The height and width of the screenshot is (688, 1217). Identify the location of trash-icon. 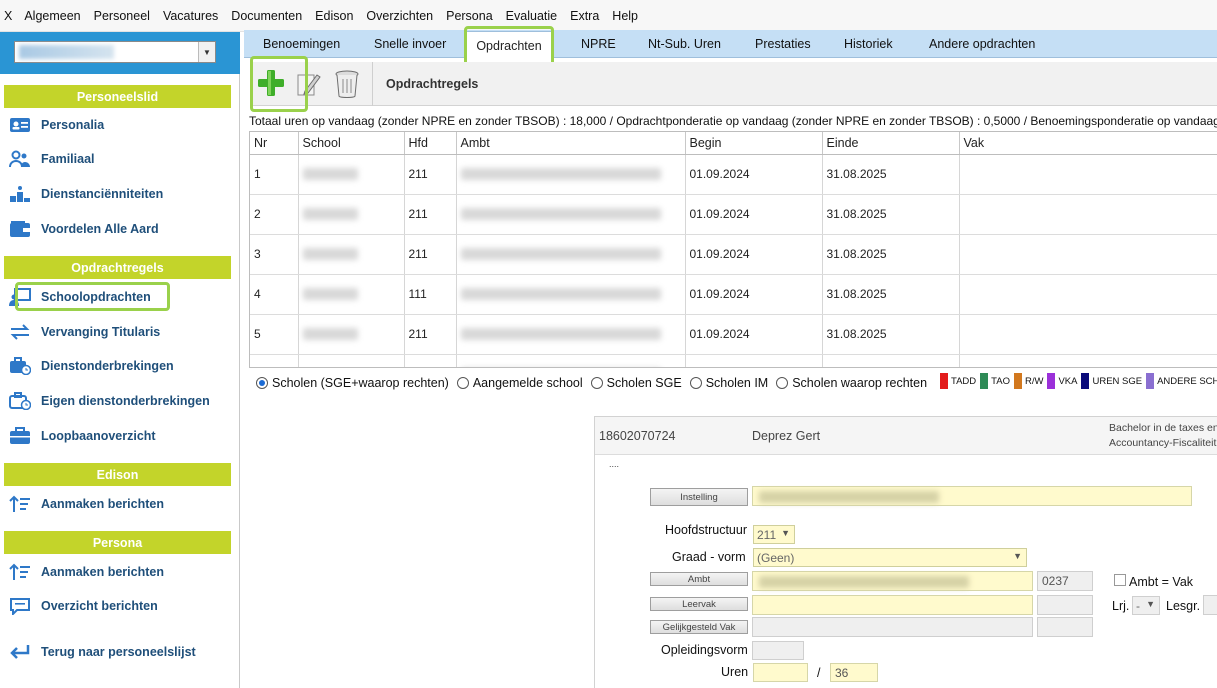
(347, 84).